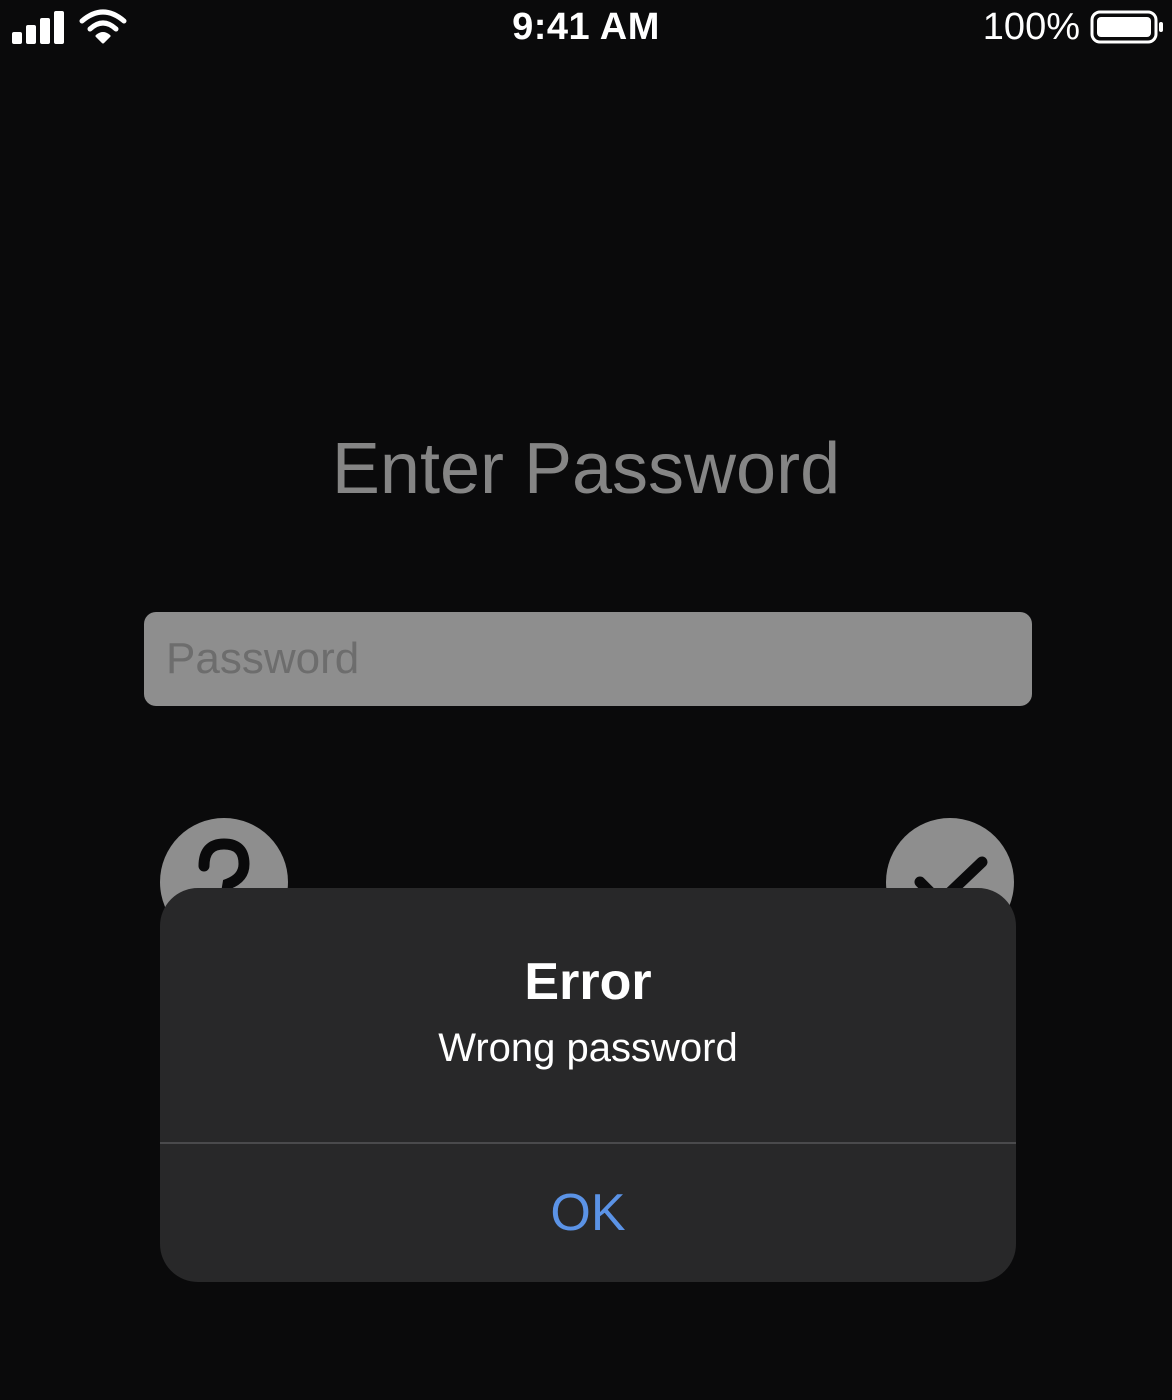  What do you see at coordinates (588, 982) in the screenshot?
I see `alert-title: Error` at bounding box center [588, 982].